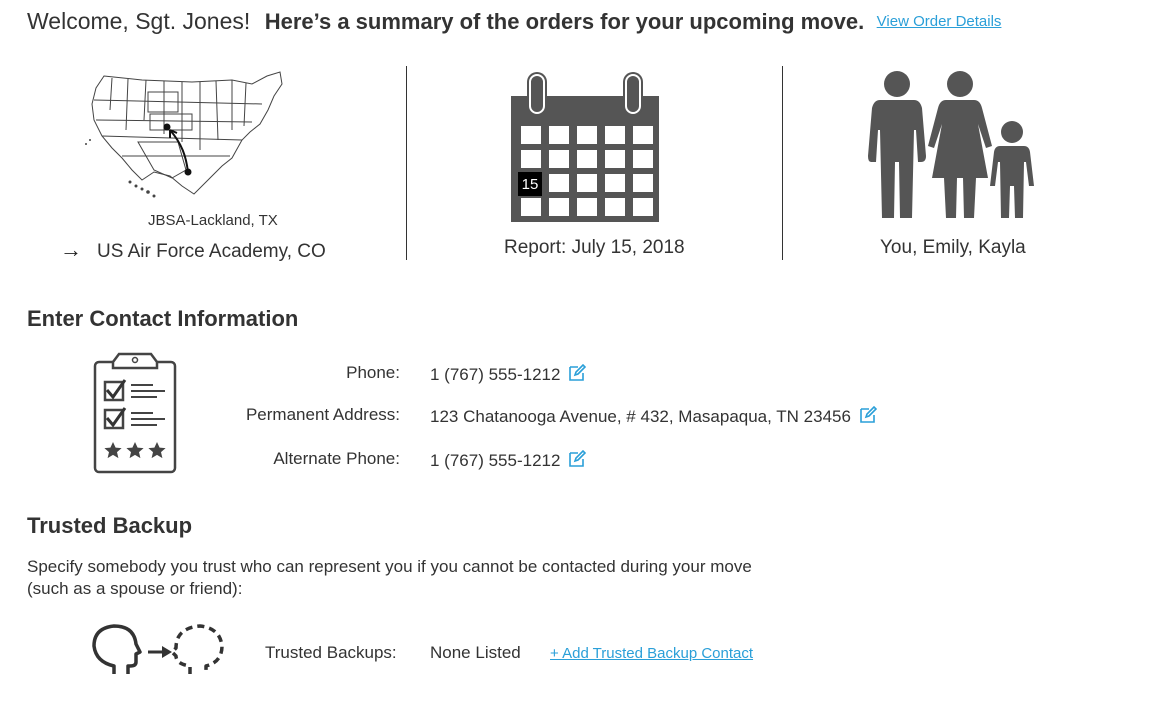  Describe the element at coordinates (322, 414) in the screenshot. I see `address-label: Permanent Address:` at that location.